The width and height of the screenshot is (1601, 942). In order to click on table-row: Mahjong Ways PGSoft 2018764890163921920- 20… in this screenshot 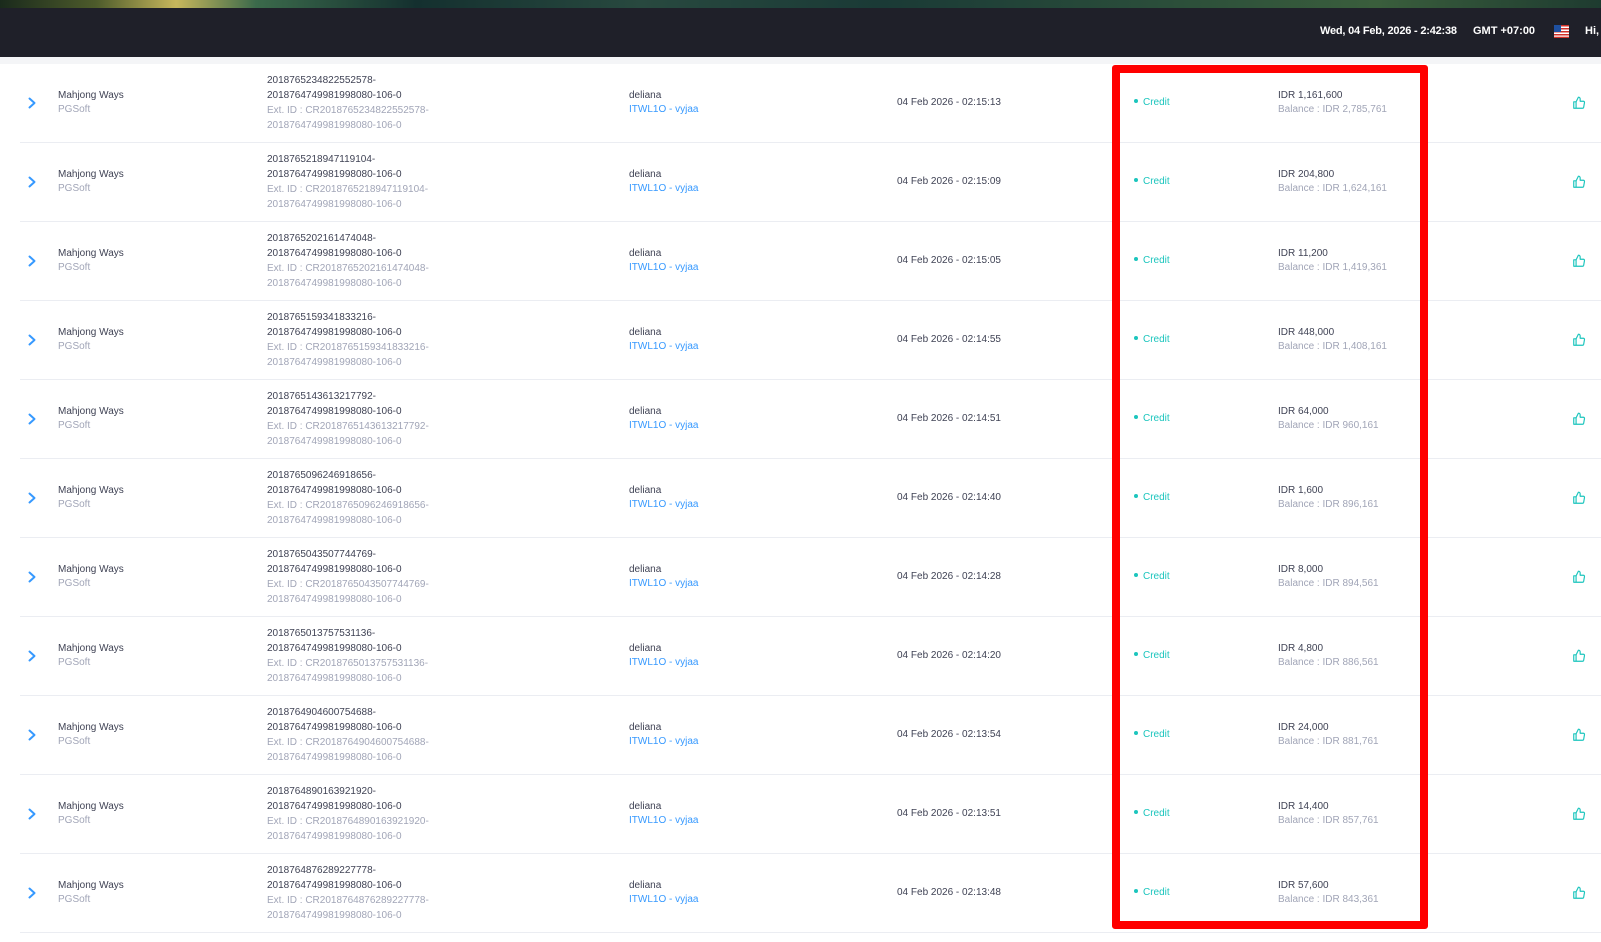, I will do `click(810, 814)`.